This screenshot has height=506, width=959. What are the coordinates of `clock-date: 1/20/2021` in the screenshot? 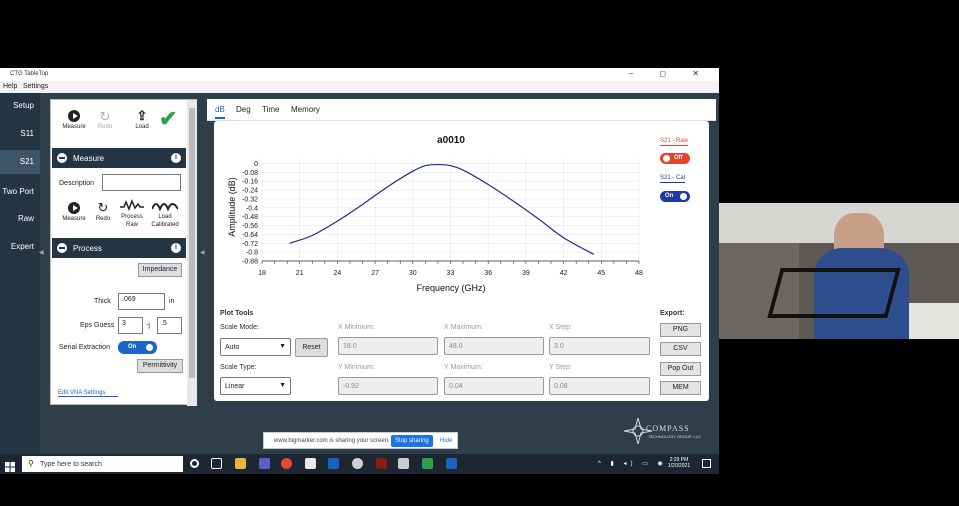 It's located at (679, 466).